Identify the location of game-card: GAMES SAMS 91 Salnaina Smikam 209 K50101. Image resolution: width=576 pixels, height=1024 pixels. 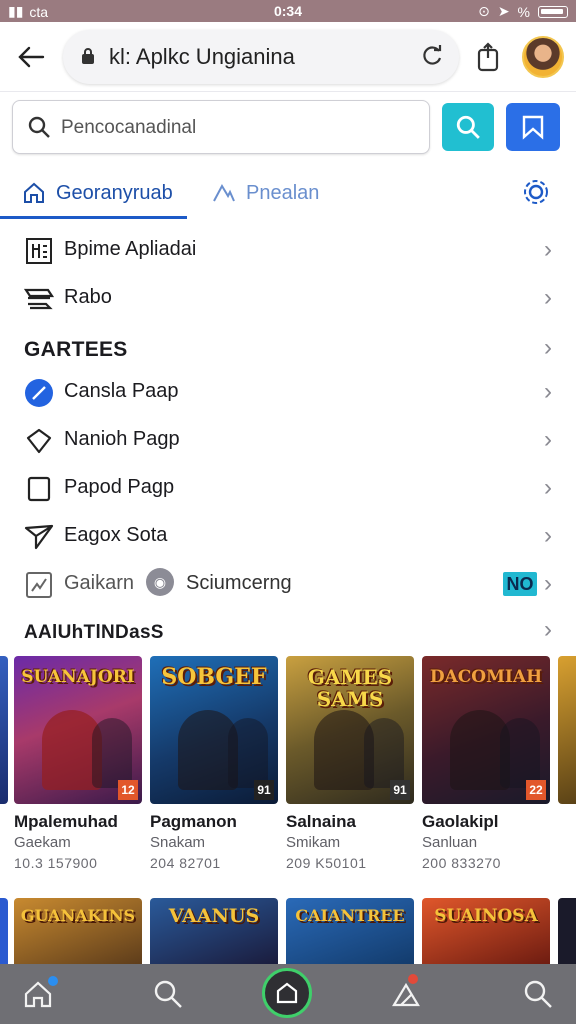
(350, 763).